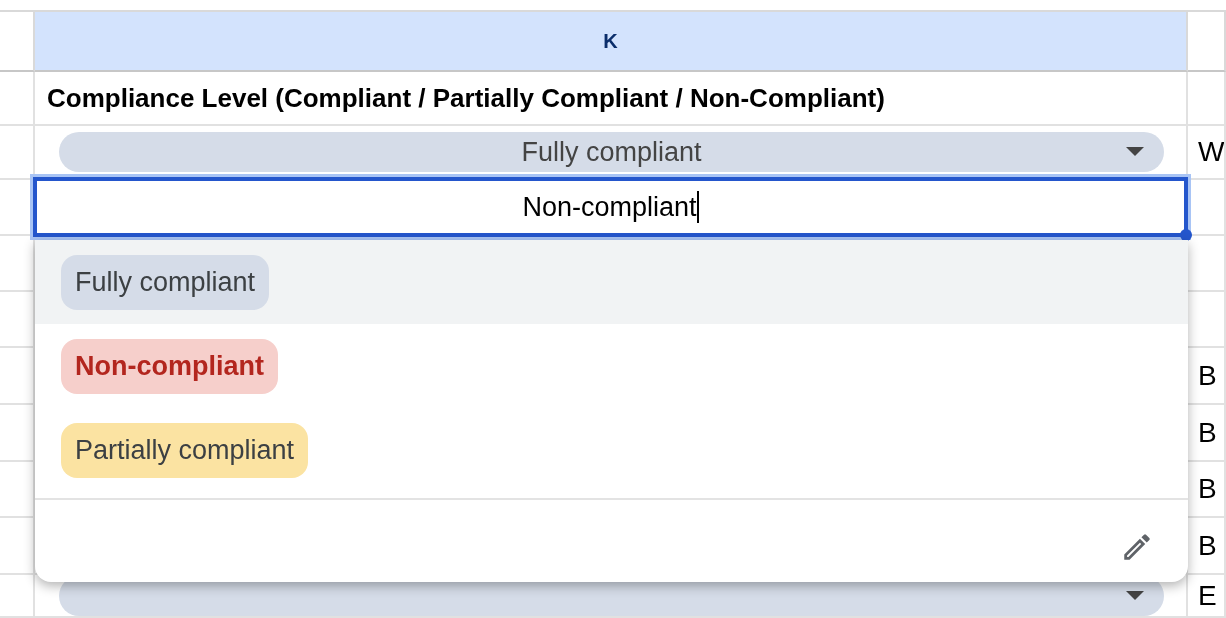  I want to click on option-chip: Partially compliant, so click(185, 450).